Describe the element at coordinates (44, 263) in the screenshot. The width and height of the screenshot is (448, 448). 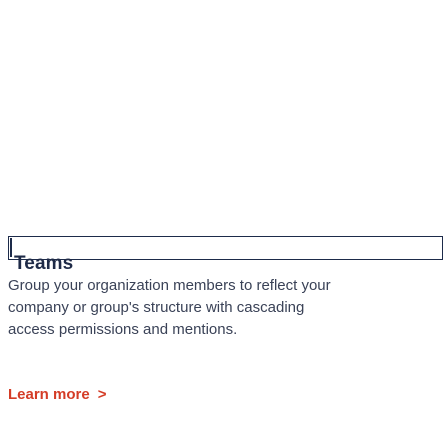
I see `section-title: Teams` at that location.